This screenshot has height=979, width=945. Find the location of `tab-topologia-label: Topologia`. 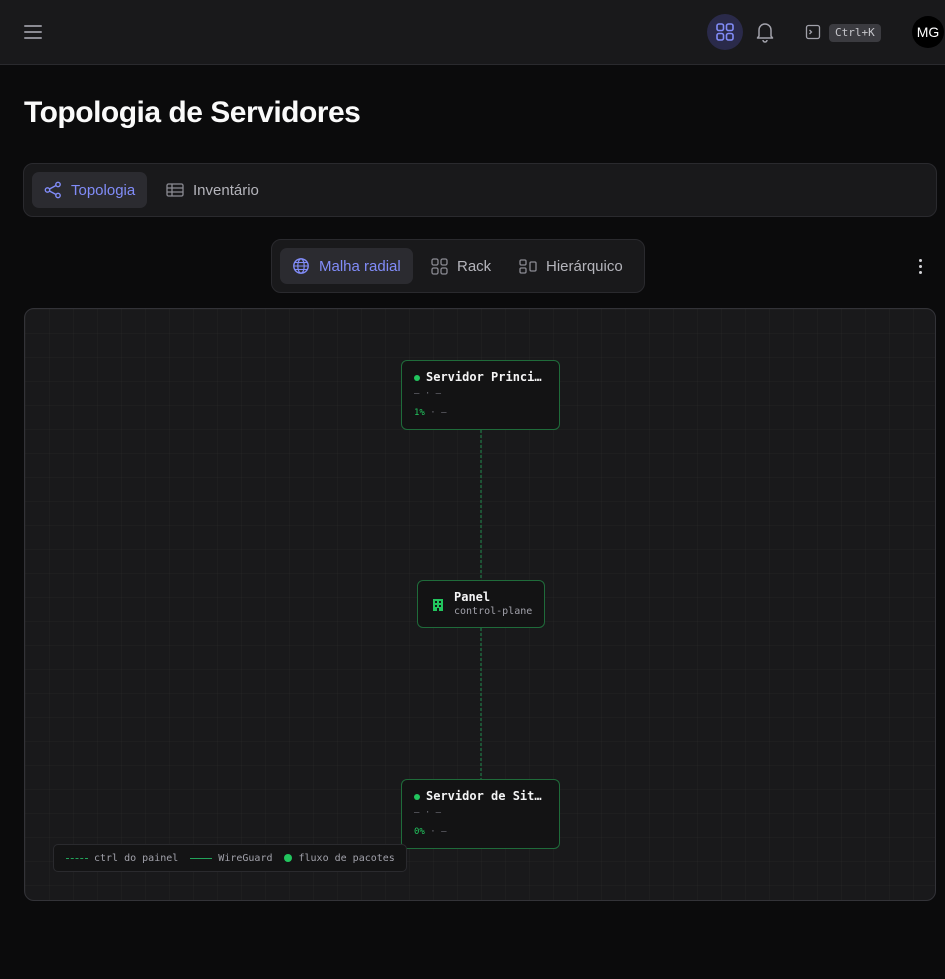

tab-topologia-label: Topologia is located at coordinates (103, 190).